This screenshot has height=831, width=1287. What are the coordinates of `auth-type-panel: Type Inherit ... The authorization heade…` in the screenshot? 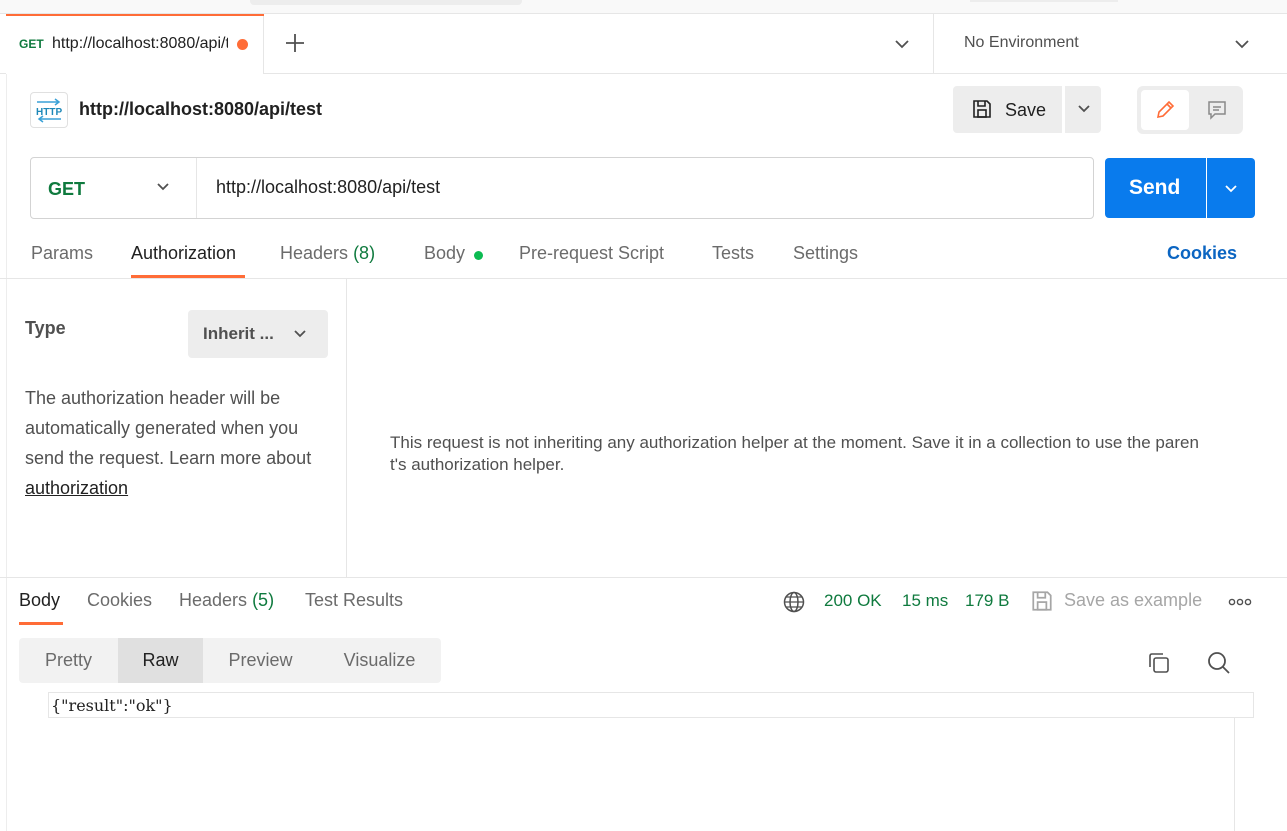 It's located at (176, 428).